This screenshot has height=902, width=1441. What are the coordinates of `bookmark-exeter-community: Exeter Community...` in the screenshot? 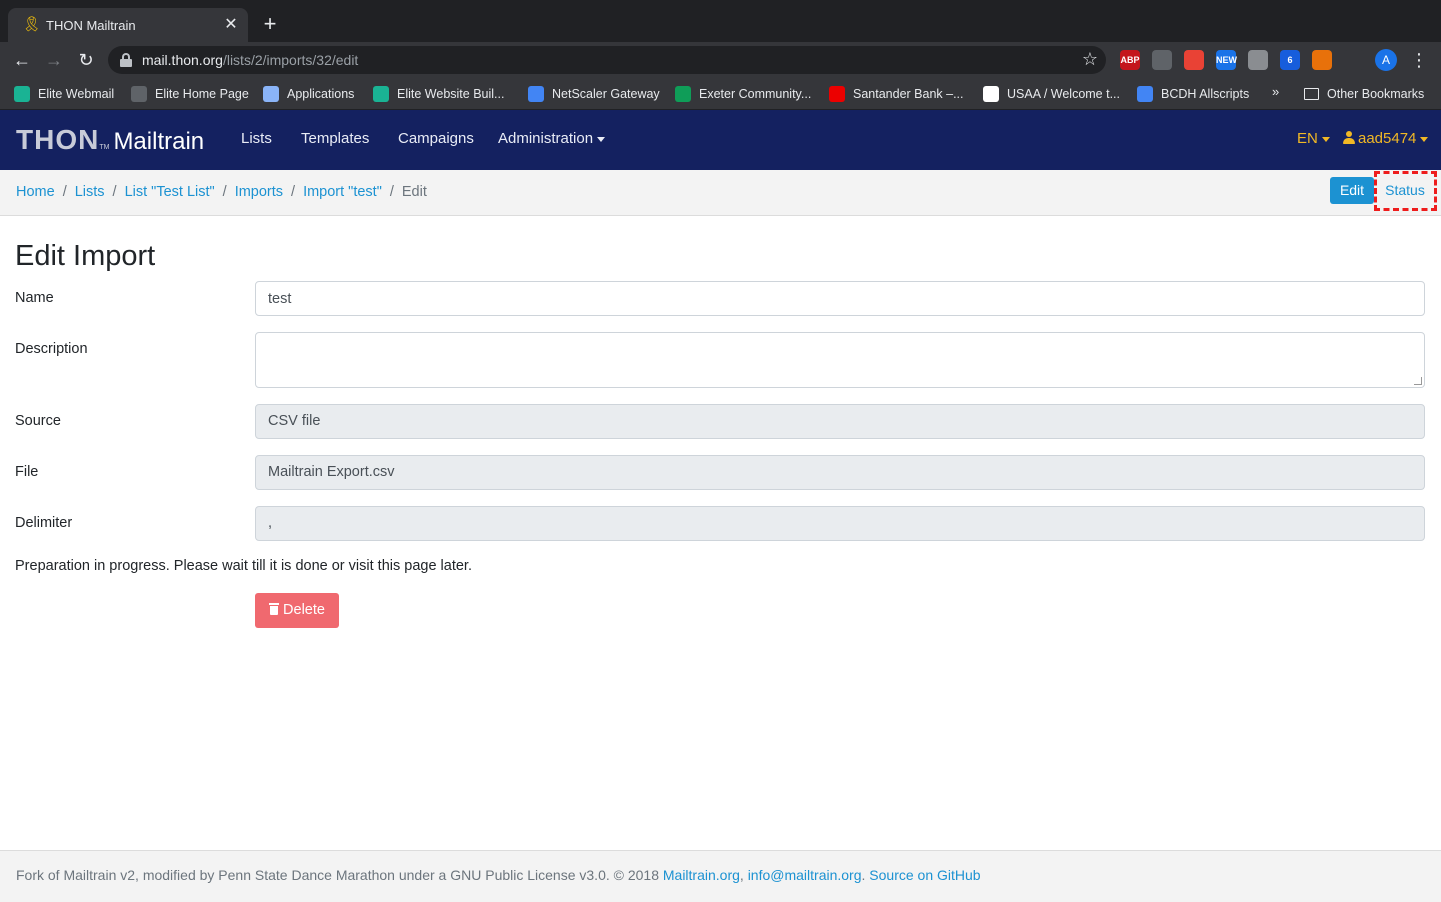 It's located at (743, 94).